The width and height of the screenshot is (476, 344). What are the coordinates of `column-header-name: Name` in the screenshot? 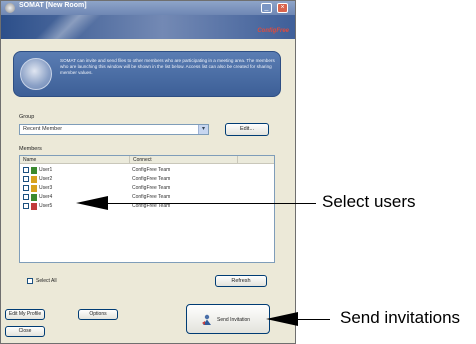 It's located at (75, 160).